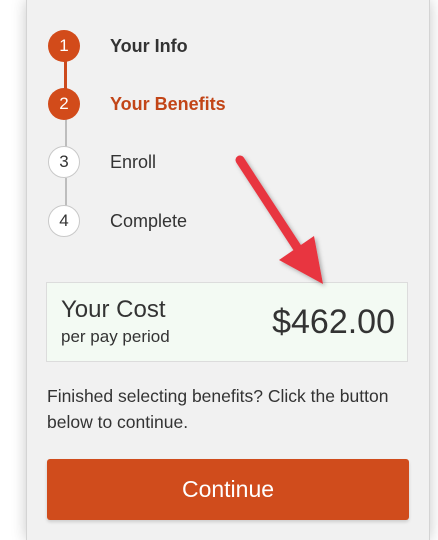  Describe the element at coordinates (64, 46) in the screenshot. I see `step-number-1: 1` at that location.